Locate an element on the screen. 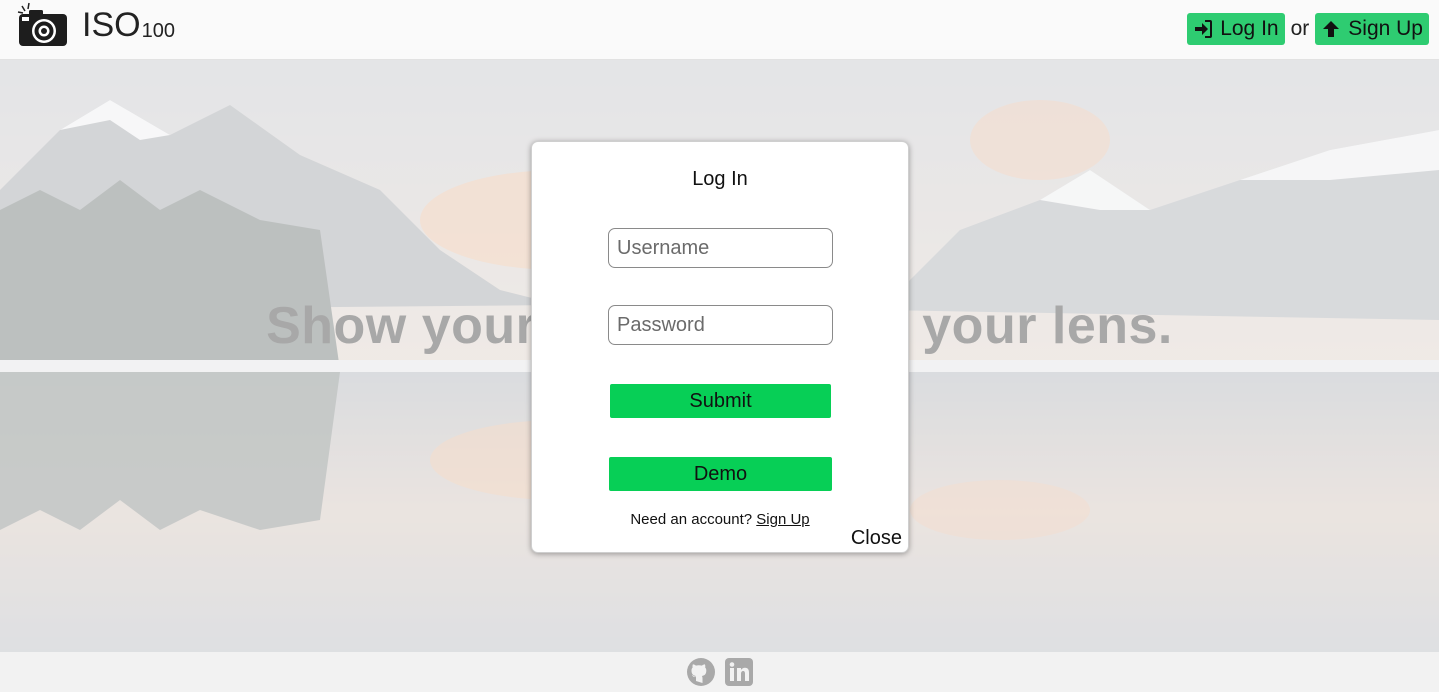 The height and width of the screenshot is (692, 1439). brand-name: ISO 100 is located at coordinates (128, 25).